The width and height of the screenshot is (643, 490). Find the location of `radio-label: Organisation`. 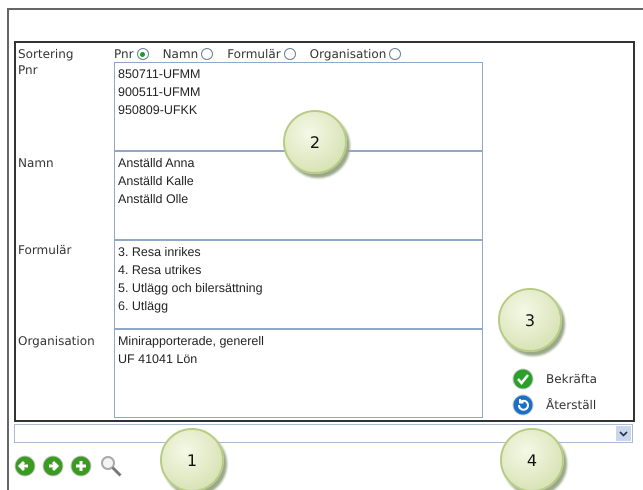

radio-label: Organisation is located at coordinates (348, 54).